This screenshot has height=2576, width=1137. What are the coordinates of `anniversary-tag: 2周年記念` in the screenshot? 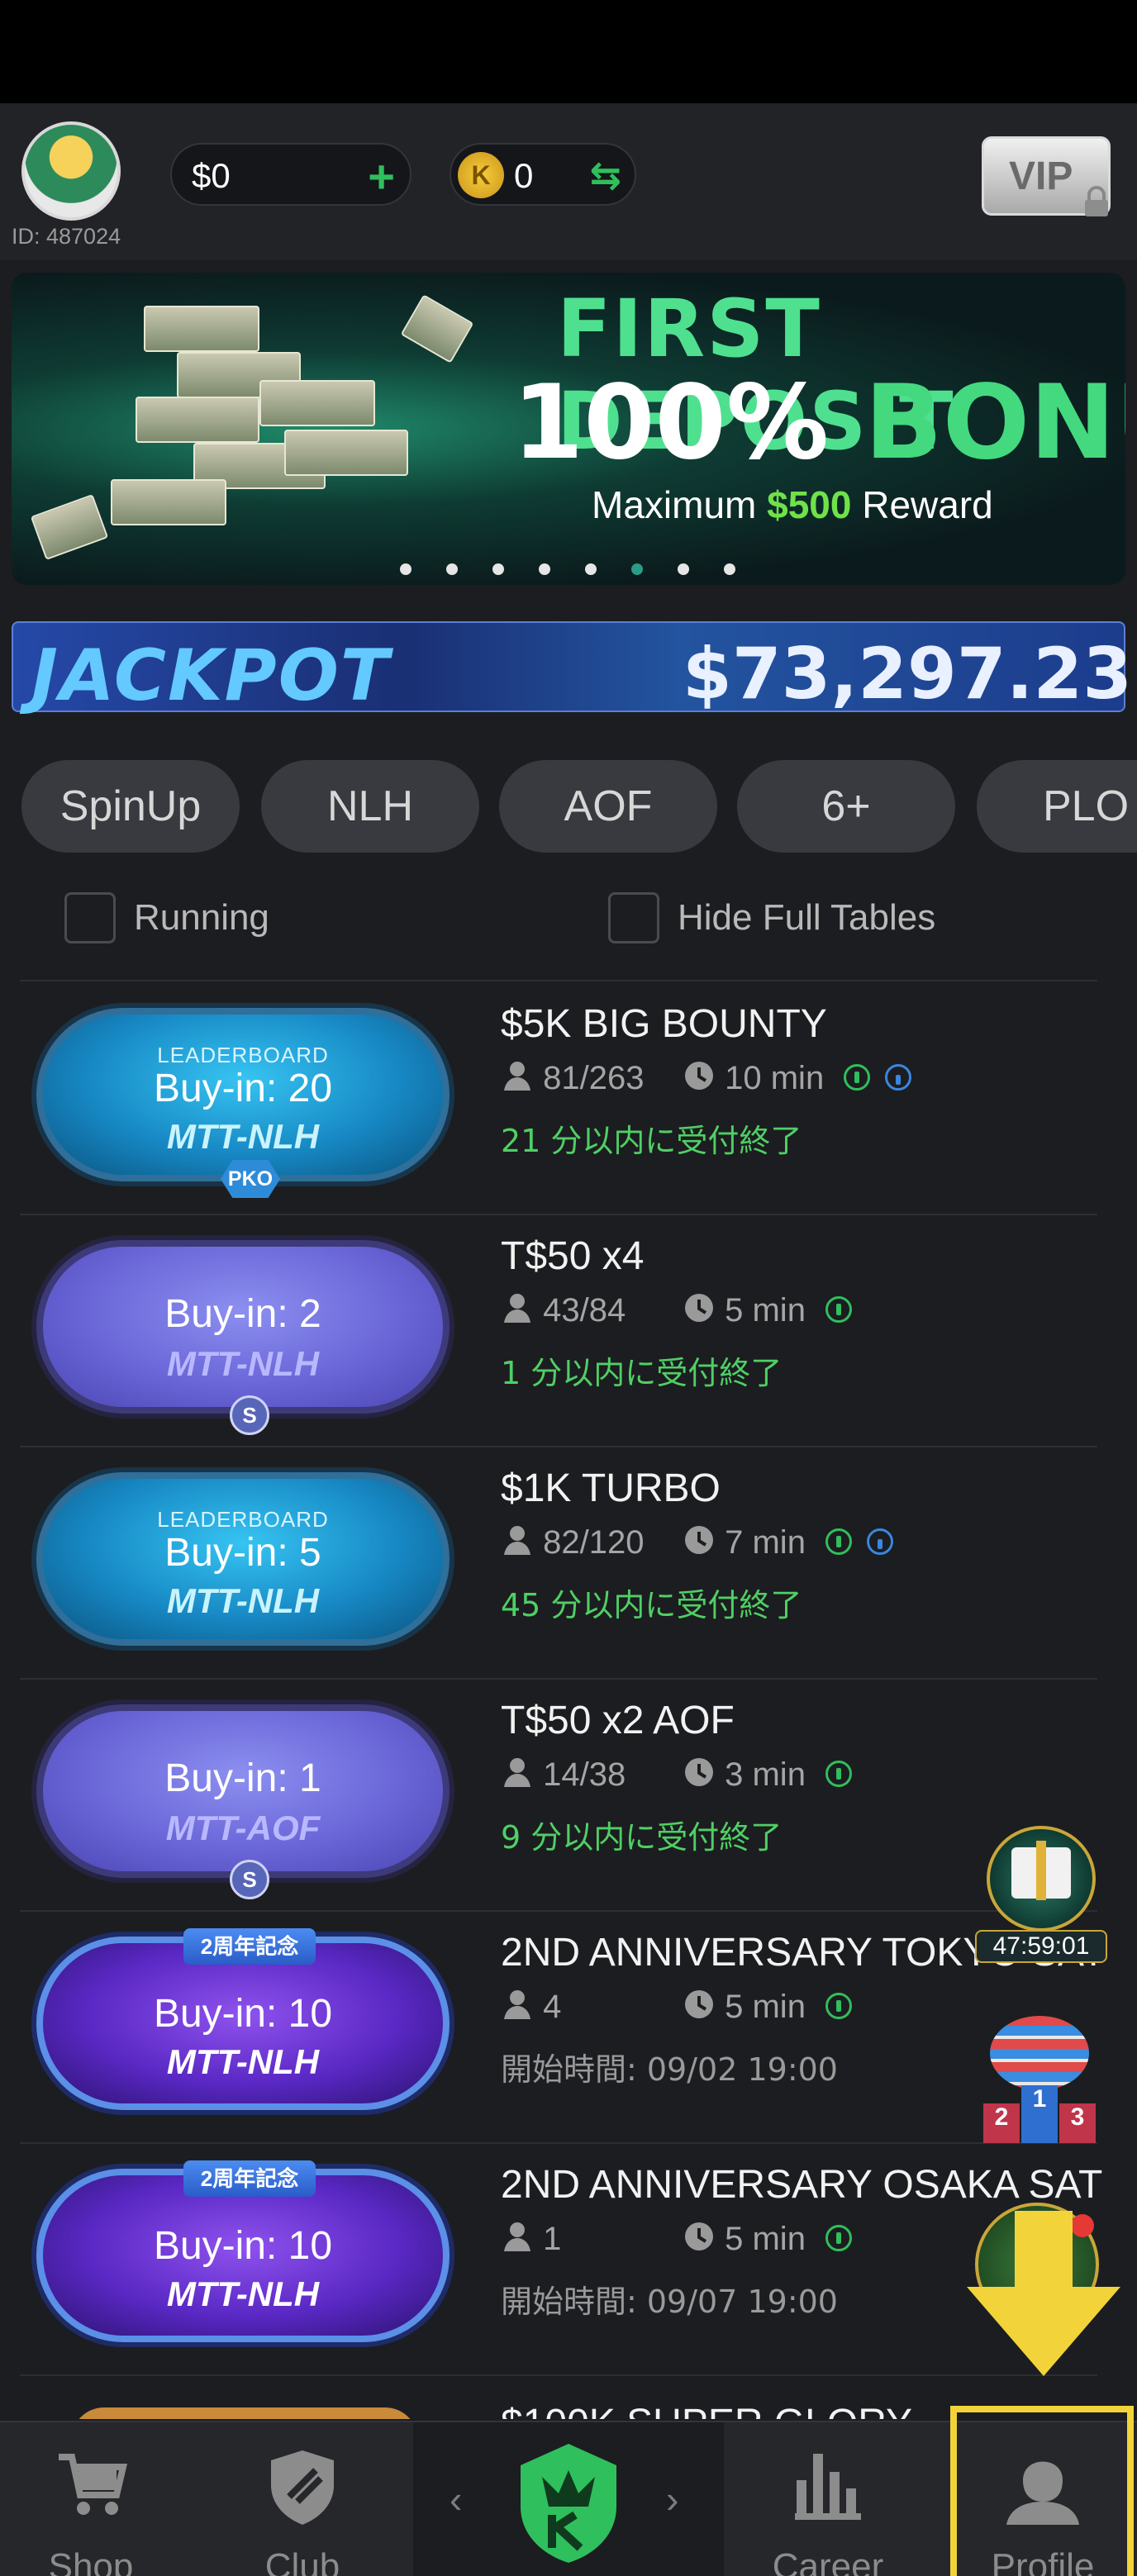 It's located at (249, 1946).